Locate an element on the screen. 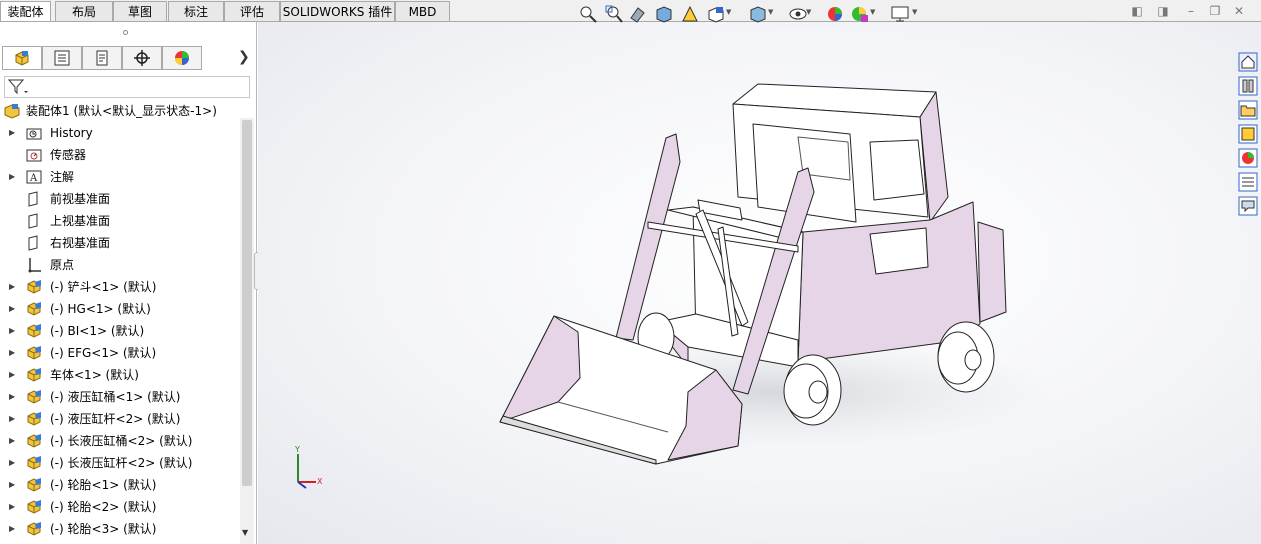 The image size is (1261, 544). triad-y-label: Y is located at coordinates (297, 449).